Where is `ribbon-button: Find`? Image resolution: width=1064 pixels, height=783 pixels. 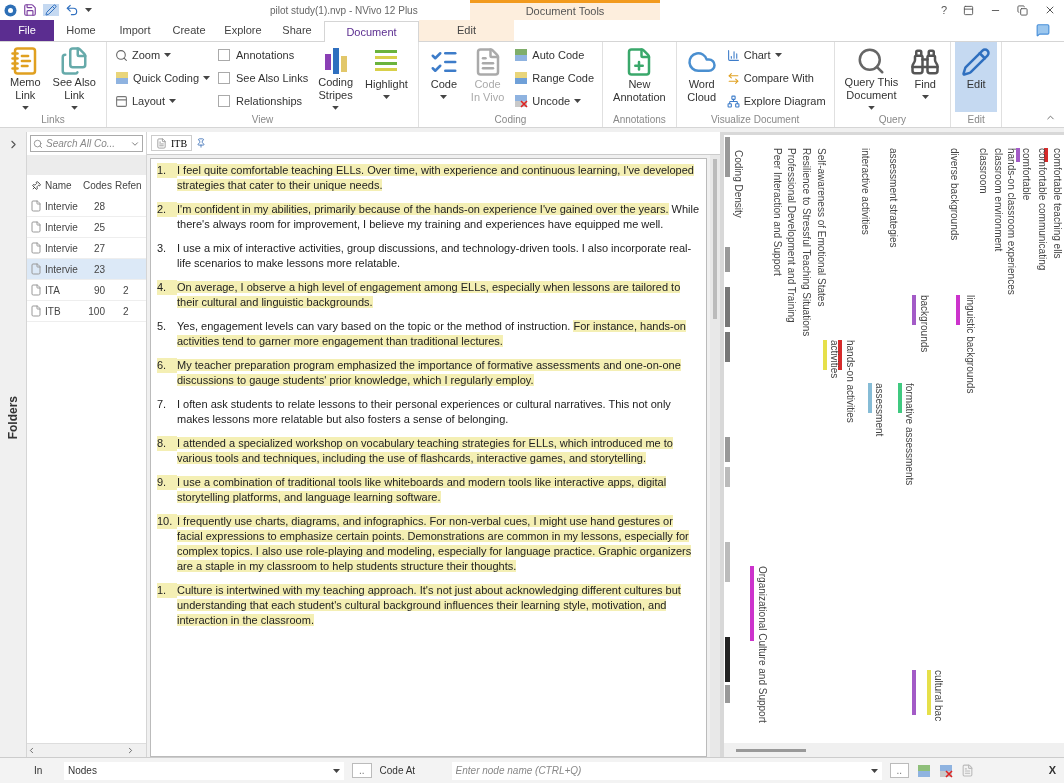 ribbon-button: Find is located at coordinates (925, 77).